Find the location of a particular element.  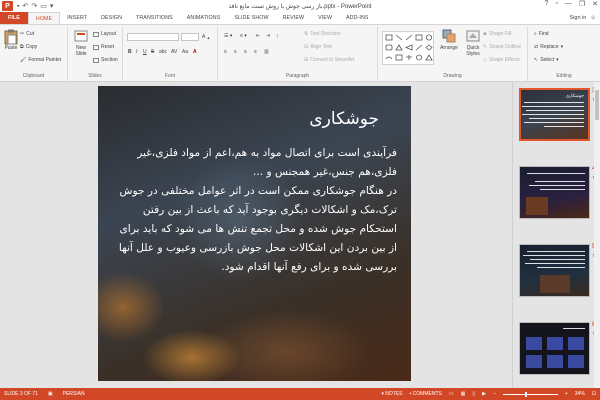

ribbon-display-icon: ▫ is located at coordinates (556, 4).